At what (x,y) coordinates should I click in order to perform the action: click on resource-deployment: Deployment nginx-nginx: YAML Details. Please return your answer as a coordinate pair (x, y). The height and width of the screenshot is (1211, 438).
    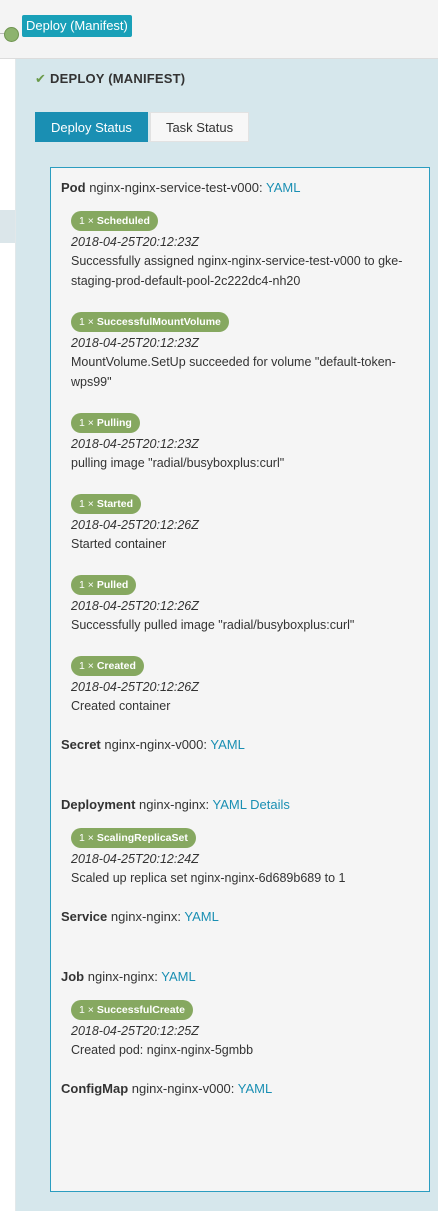
    Looking at the image, I should click on (240, 805).